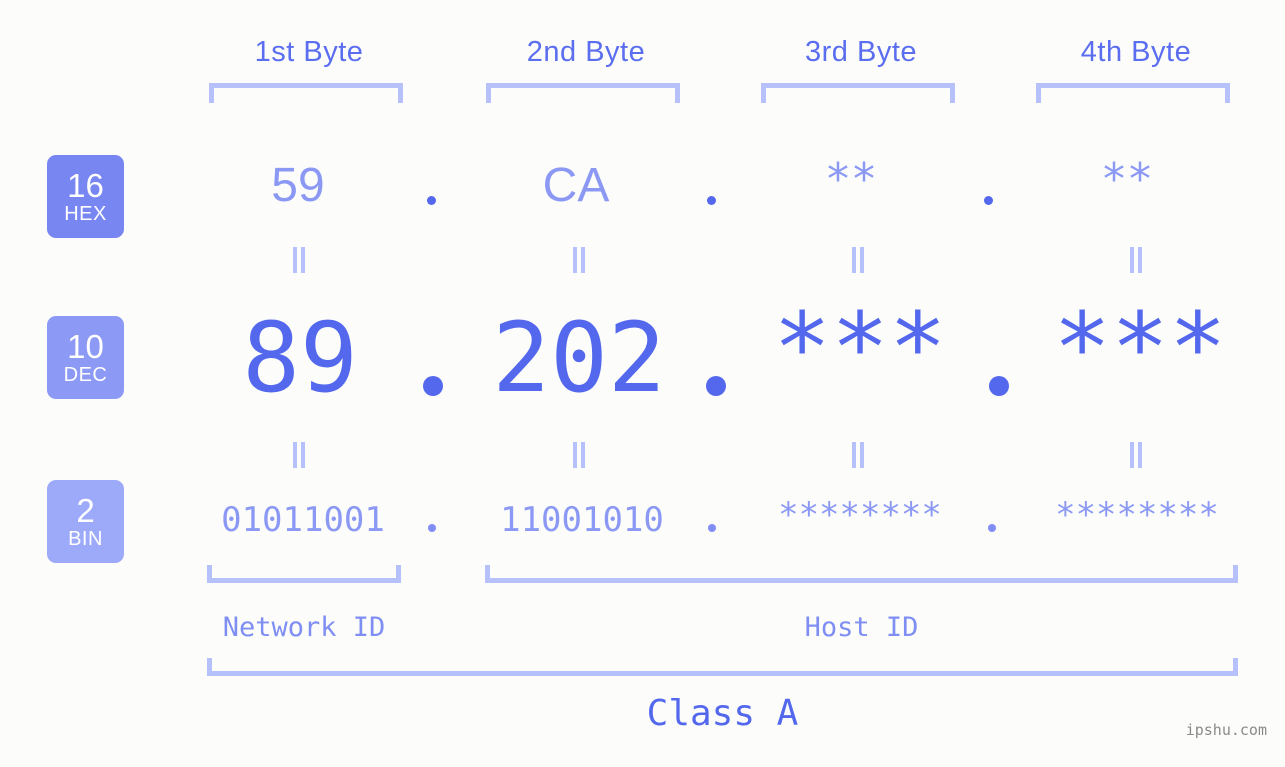  I want to click on base-badge-dec-name: DEC, so click(85, 374).